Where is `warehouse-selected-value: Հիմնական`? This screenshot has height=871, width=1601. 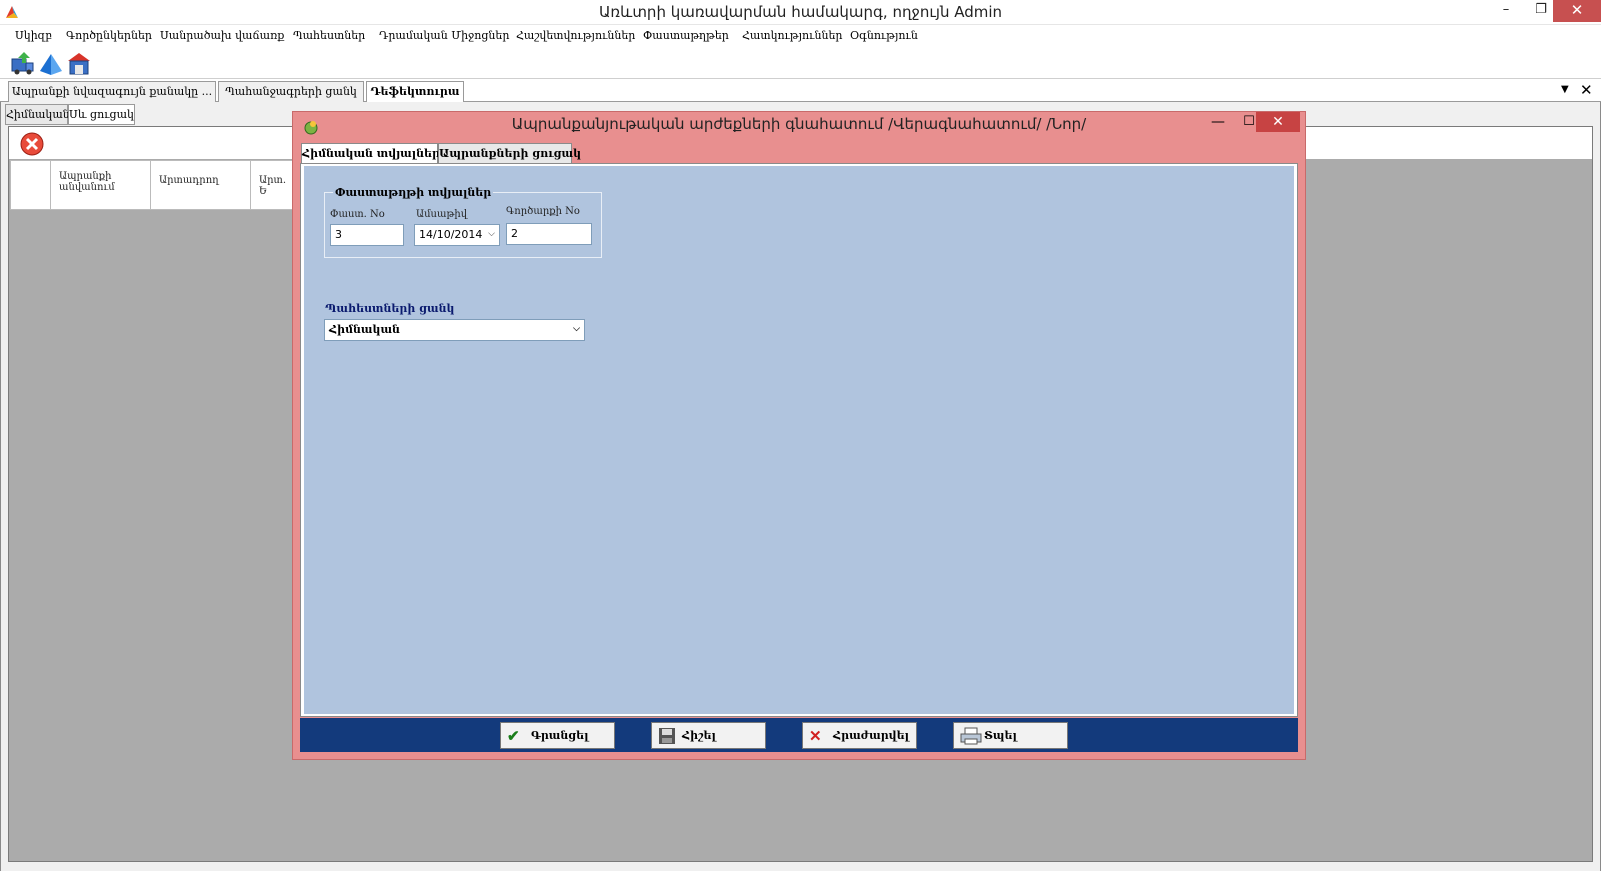
warehouse-selected-value: Հիմնական is located at coordinates (364, 329).